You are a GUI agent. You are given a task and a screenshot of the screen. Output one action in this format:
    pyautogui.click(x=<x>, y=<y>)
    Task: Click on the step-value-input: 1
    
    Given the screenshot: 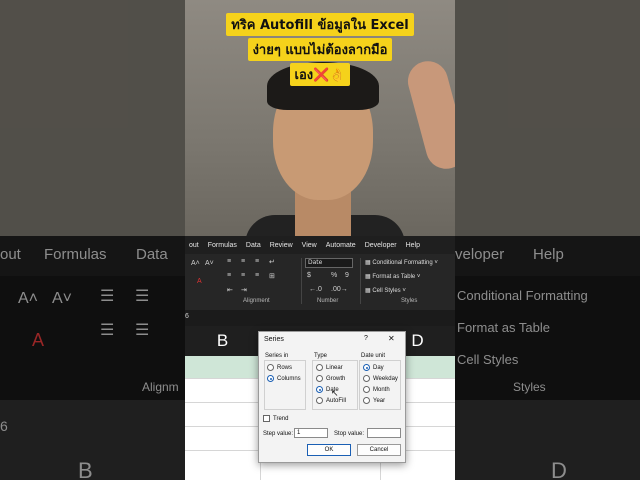 What is the action you would take?
    pyautogui.click(x=311, y=433)
    